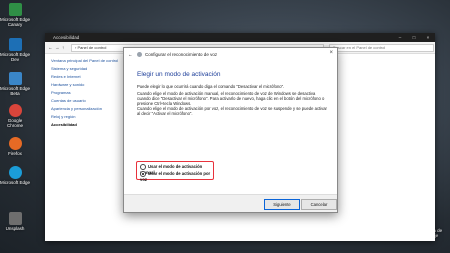 The width and height of the screenshot is (450, 253). I want to click on edge-glyph, so click(15, 172).